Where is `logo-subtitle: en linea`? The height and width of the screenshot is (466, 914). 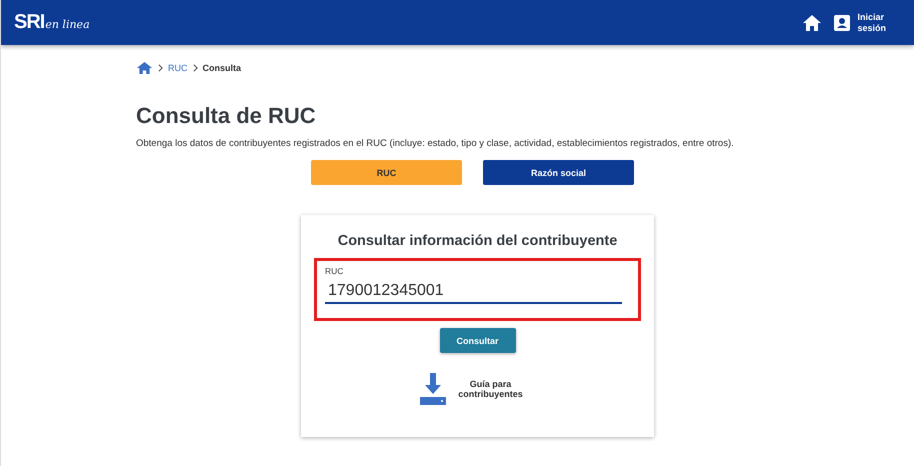 logo-subtitle: en linea is located at coordinates (67, 24).